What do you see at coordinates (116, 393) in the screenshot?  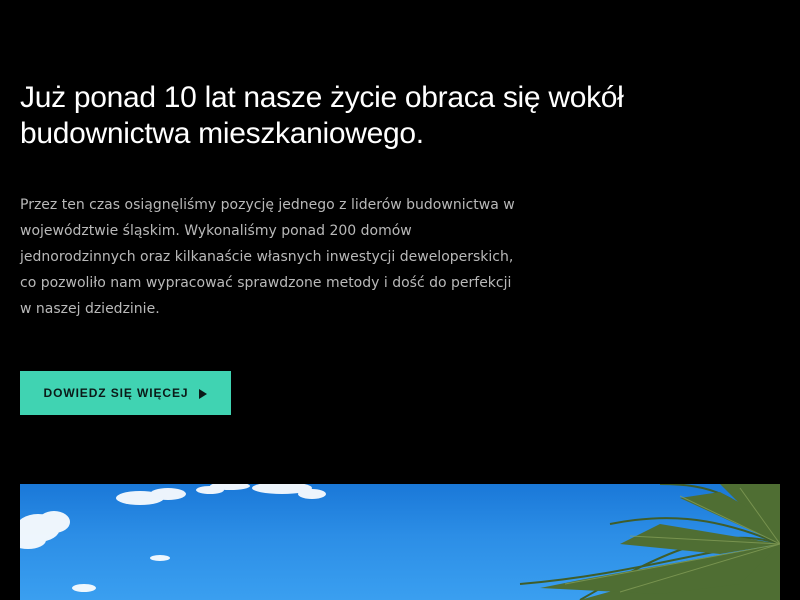 I see `learn-more-label: DOWIEDZ SIĘ WIĘCEJ` at bounding box center [116, 393].